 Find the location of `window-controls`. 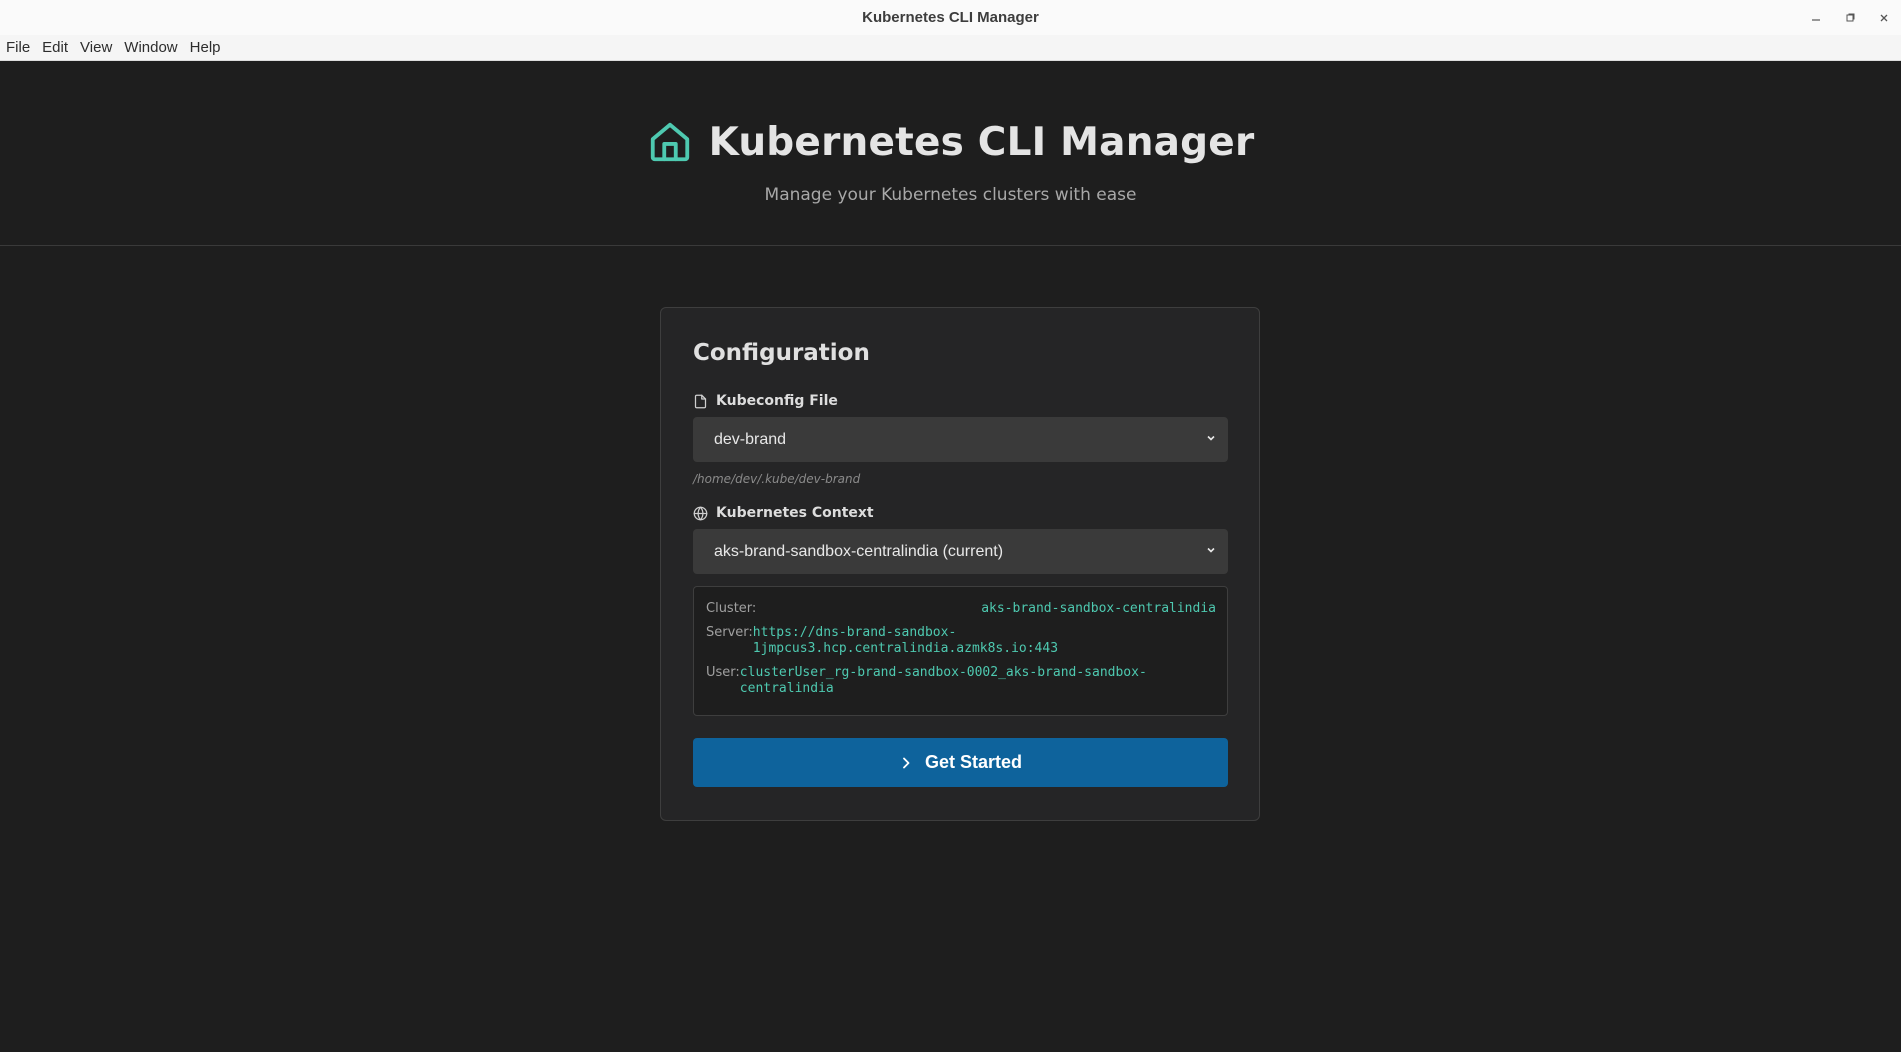

window-controls is located at coordinates (1850, 17).